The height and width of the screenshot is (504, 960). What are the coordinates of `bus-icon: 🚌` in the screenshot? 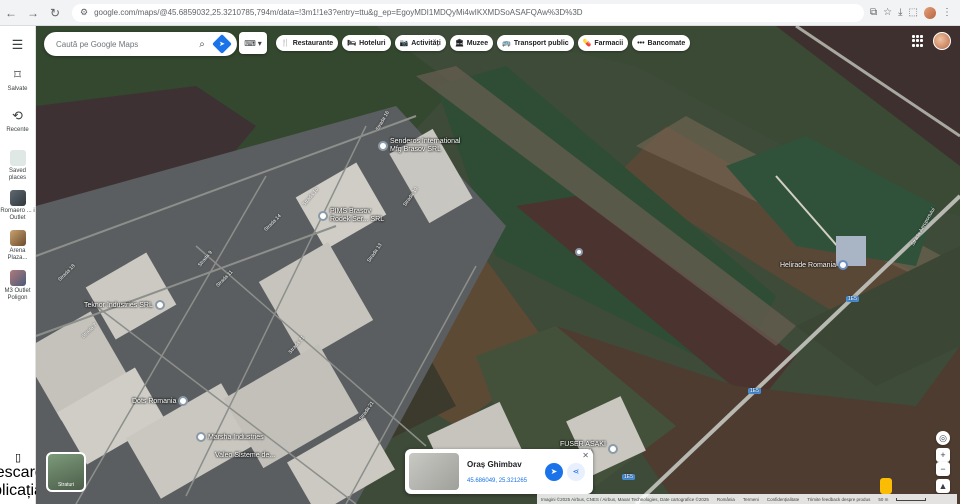 It's located at (506, 43).